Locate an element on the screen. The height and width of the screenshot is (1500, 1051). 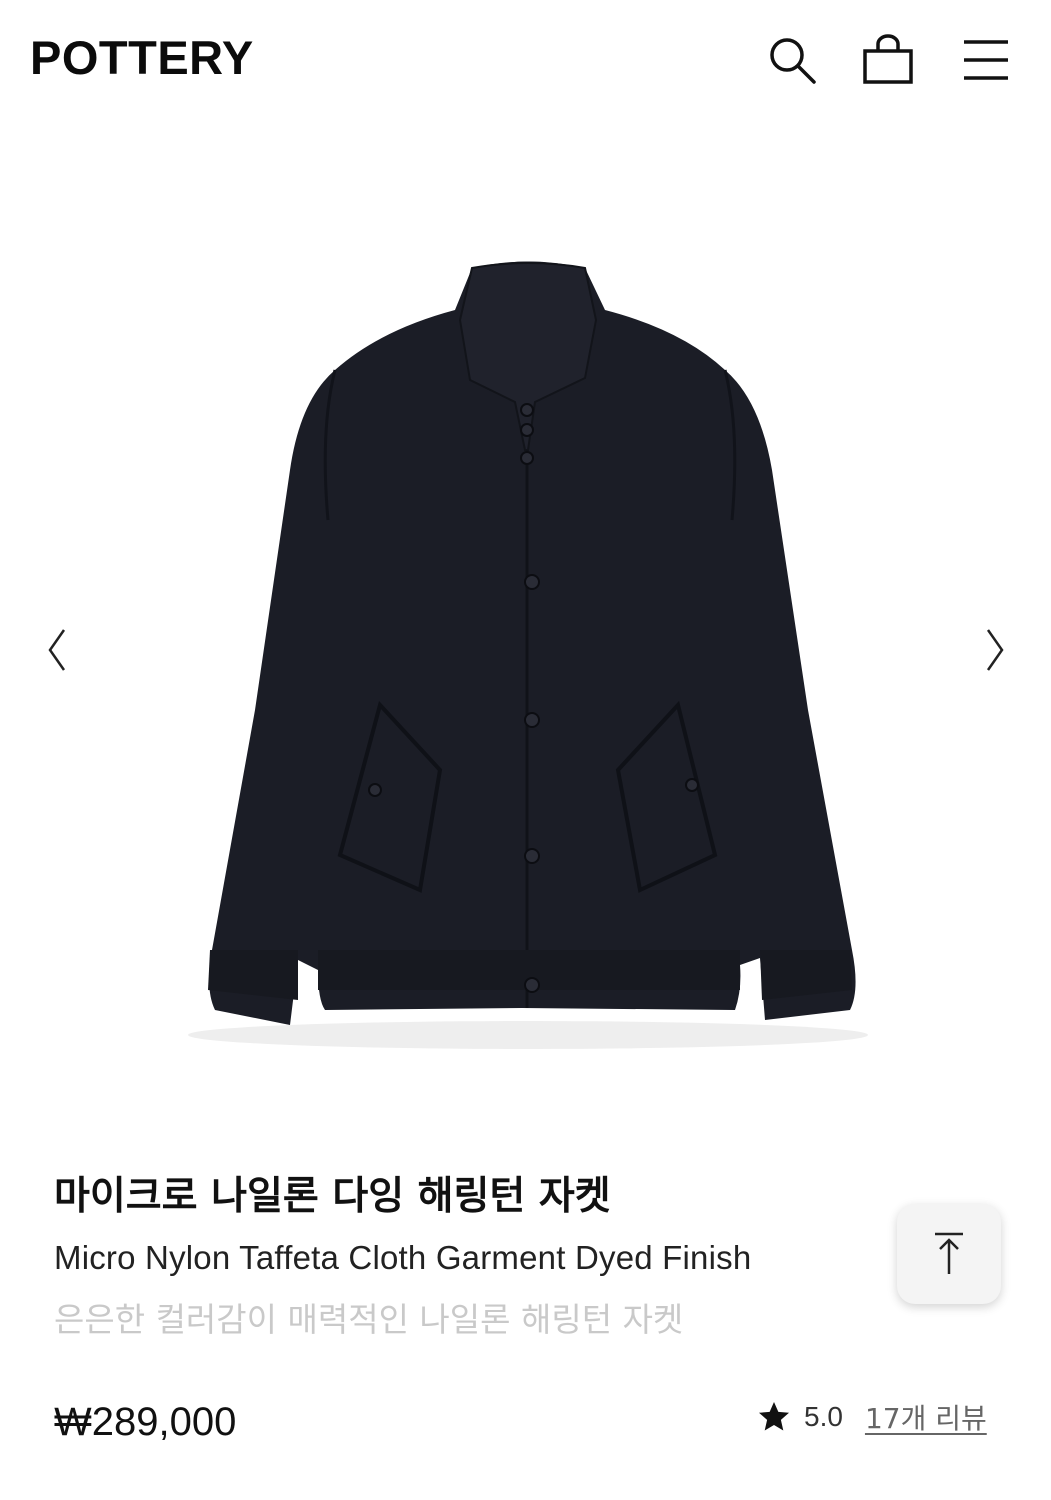
product-name-korean: 마이크로 나일론 다잉 해링턴 자켓 is located at coordinates (332, 1196).